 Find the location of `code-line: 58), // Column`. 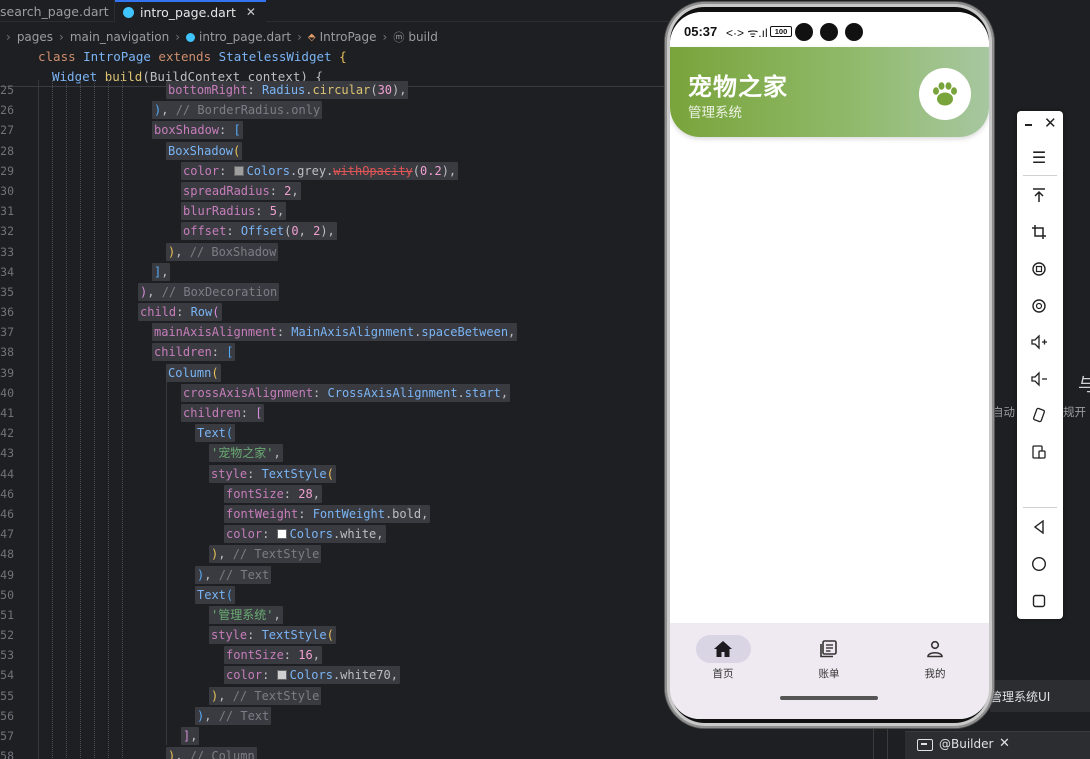

code-line: 58), // Column is located at coordinates (440, 752).